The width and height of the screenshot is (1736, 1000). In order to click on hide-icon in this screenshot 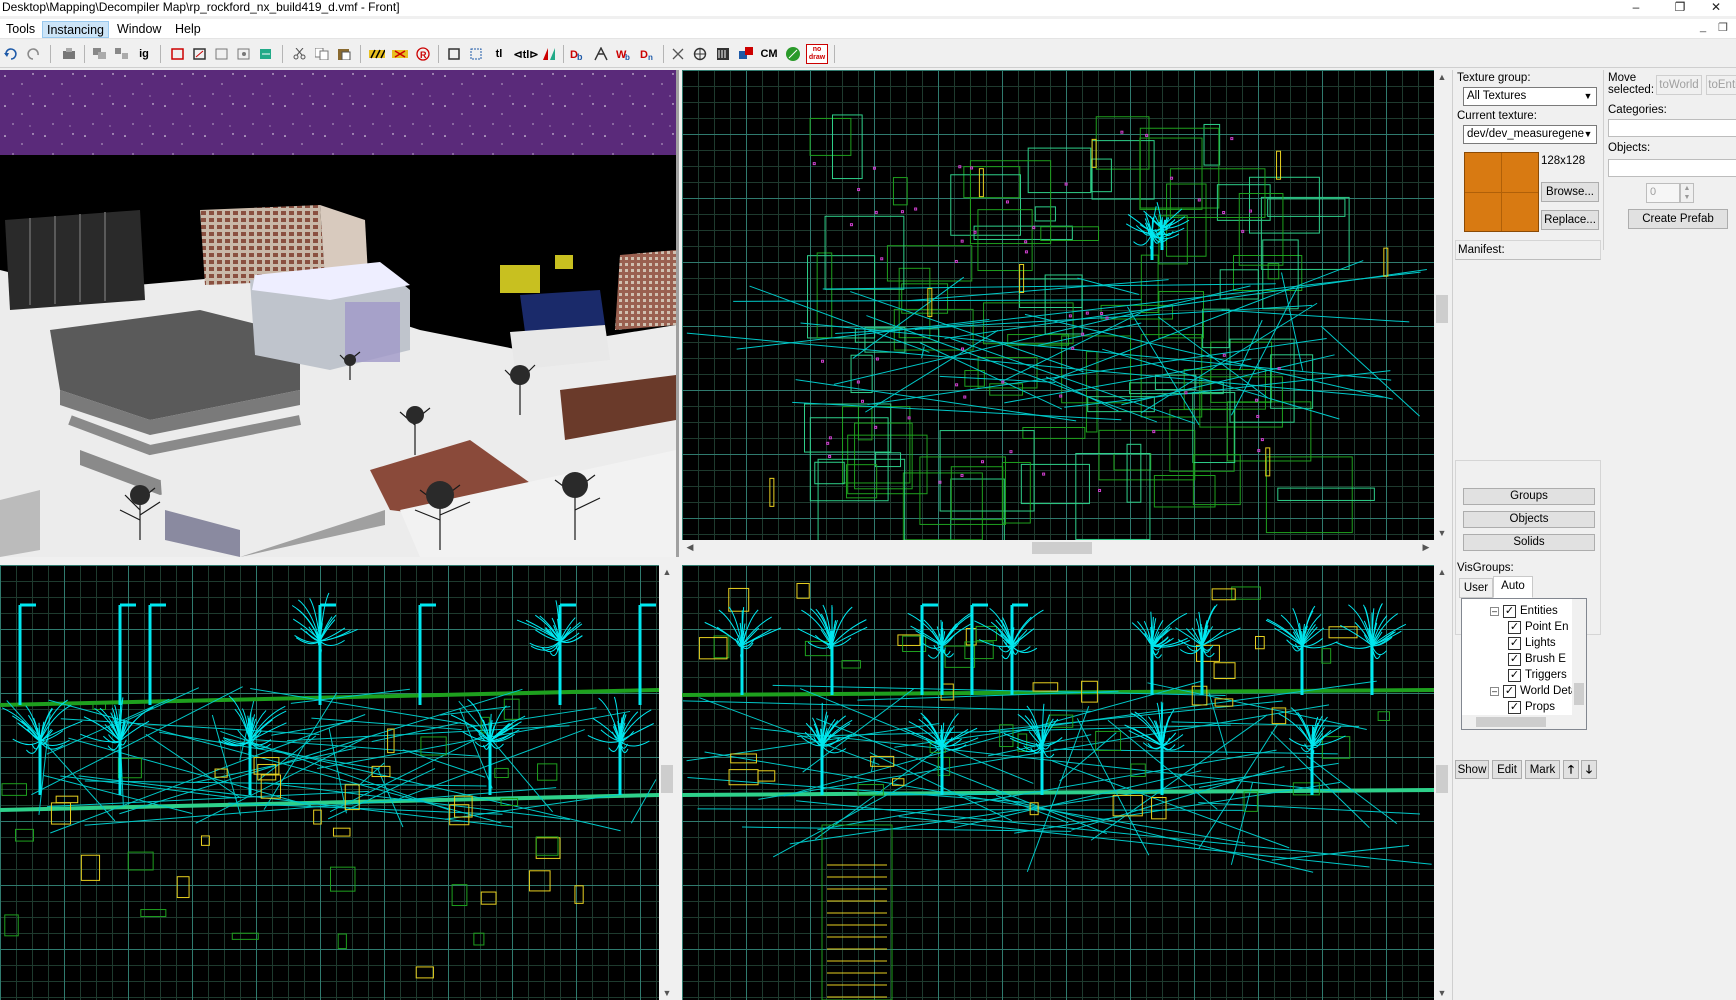, I will do `click(178, 54)`.